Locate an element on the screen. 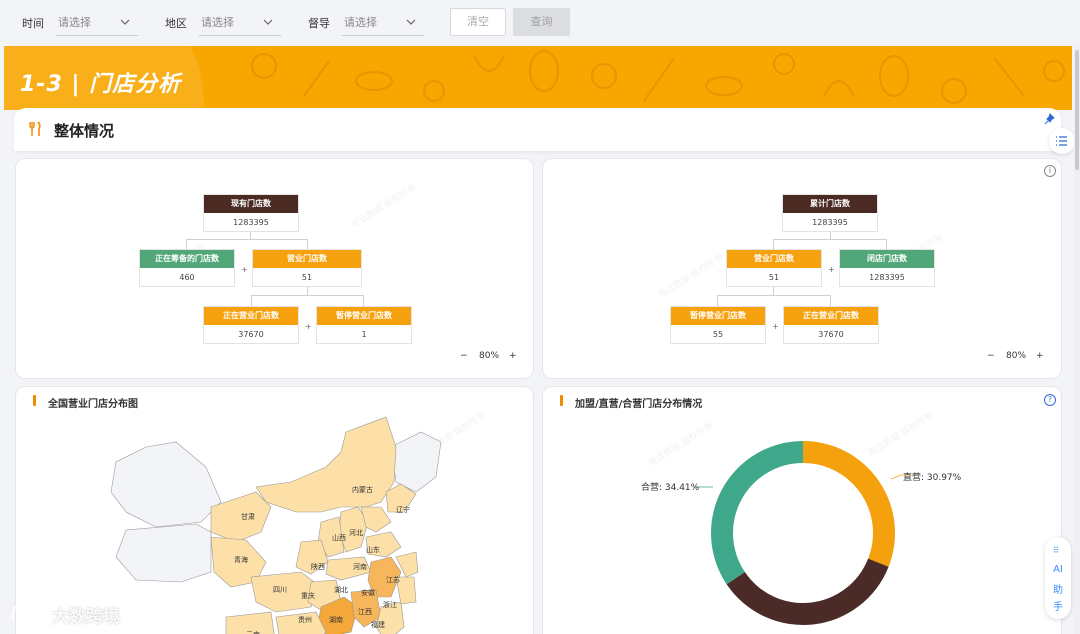 The height and width of the screenshot is (634, 1080). query-button: 查询 is located at coordinates (541, 22).